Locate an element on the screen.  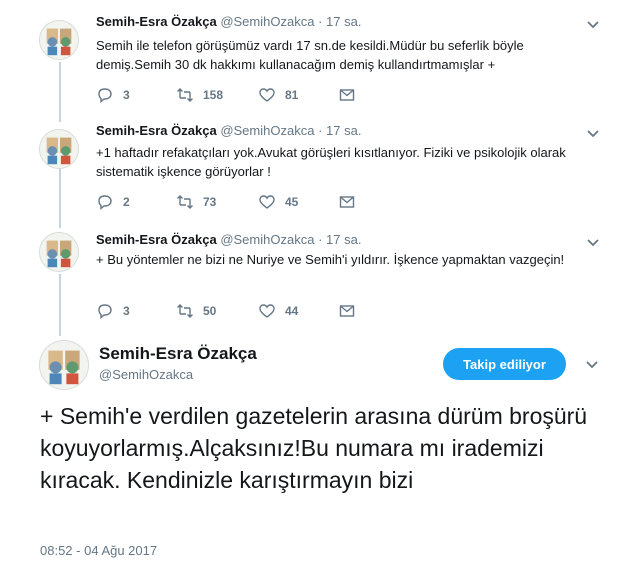
like-count: 44 is located at coordinates (292, 311).